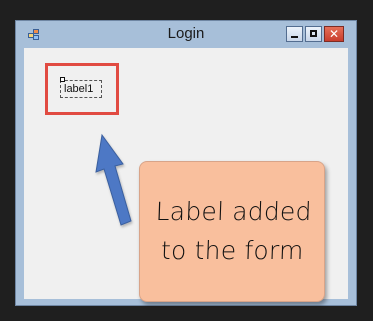 The height and width of the screenshot is (321, 373). I want to click on minimize-button, so click(294, 34).